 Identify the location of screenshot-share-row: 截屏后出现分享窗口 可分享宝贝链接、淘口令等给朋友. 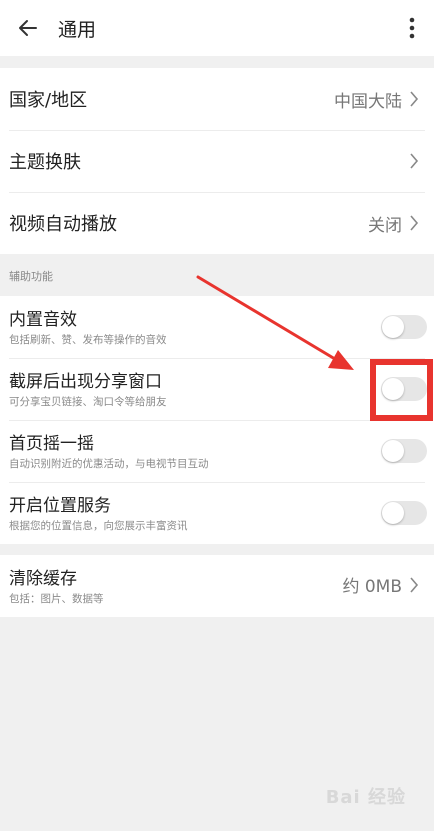
(217, 389).